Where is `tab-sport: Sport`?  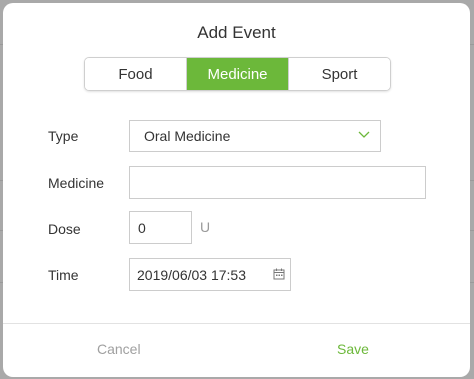 tab-sport: Sport is located at coordinates (339, 74).